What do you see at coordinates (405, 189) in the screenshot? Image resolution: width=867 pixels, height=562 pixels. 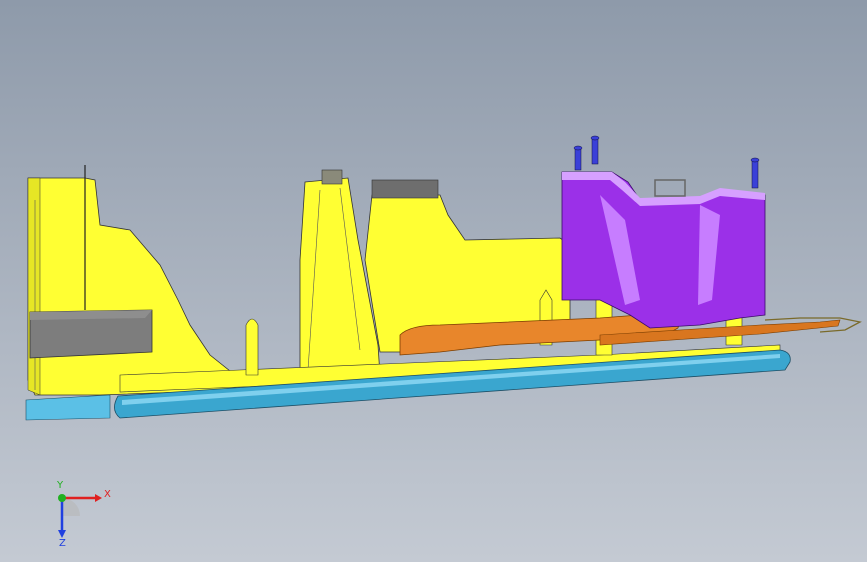 I see `grey-block-top` at bounding box center [405, 189].